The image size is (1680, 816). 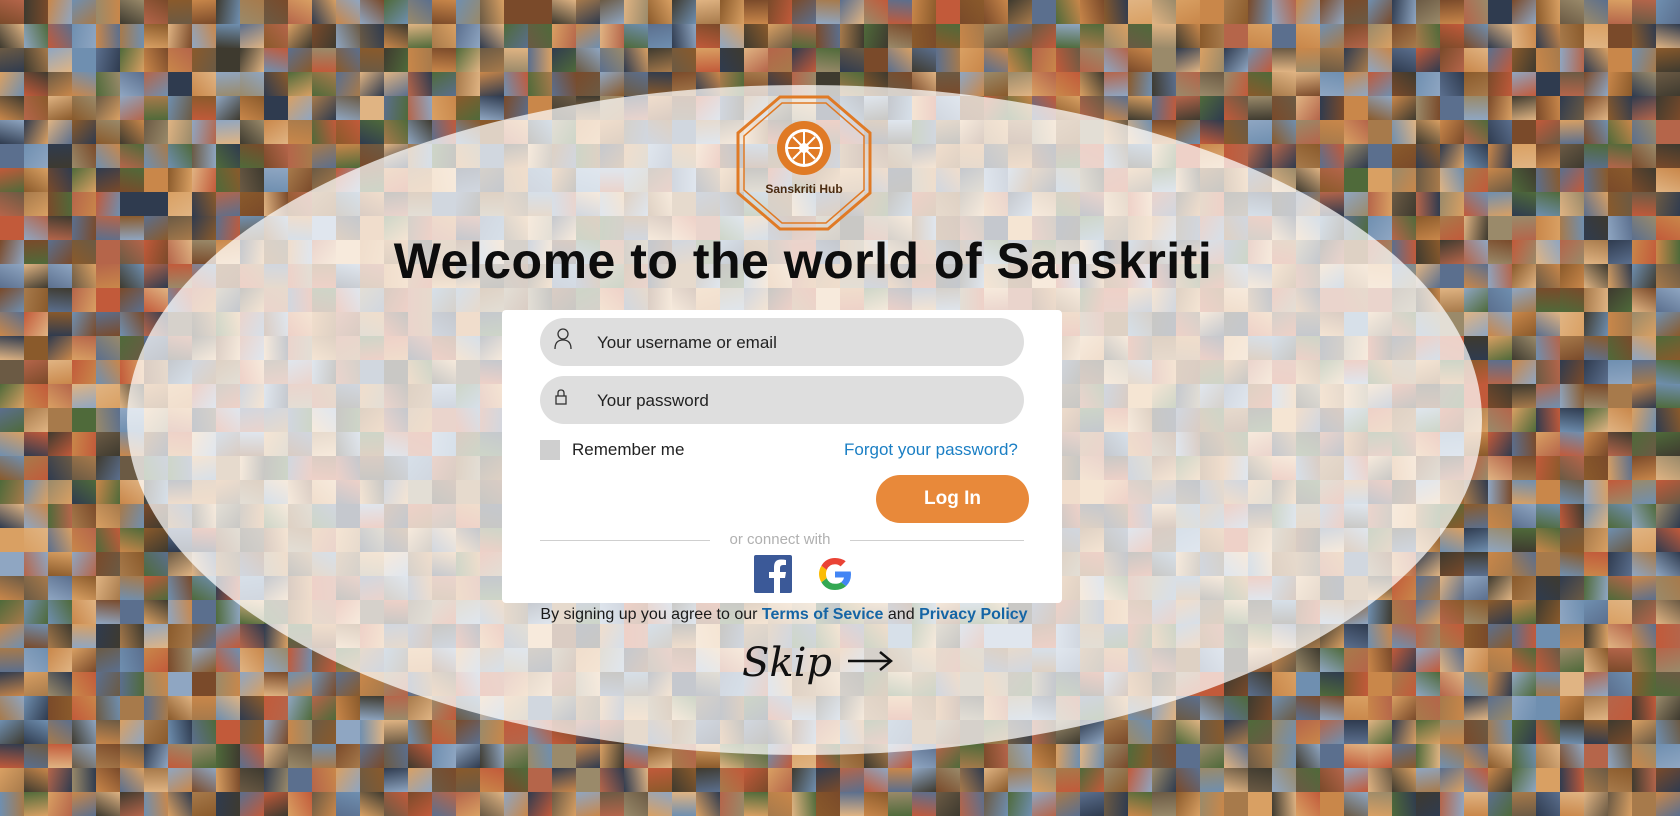 What do you see at coordinates (818, 663) in the screenshot?
I see `skip-button: Skip` at bounding box center [818, 663].